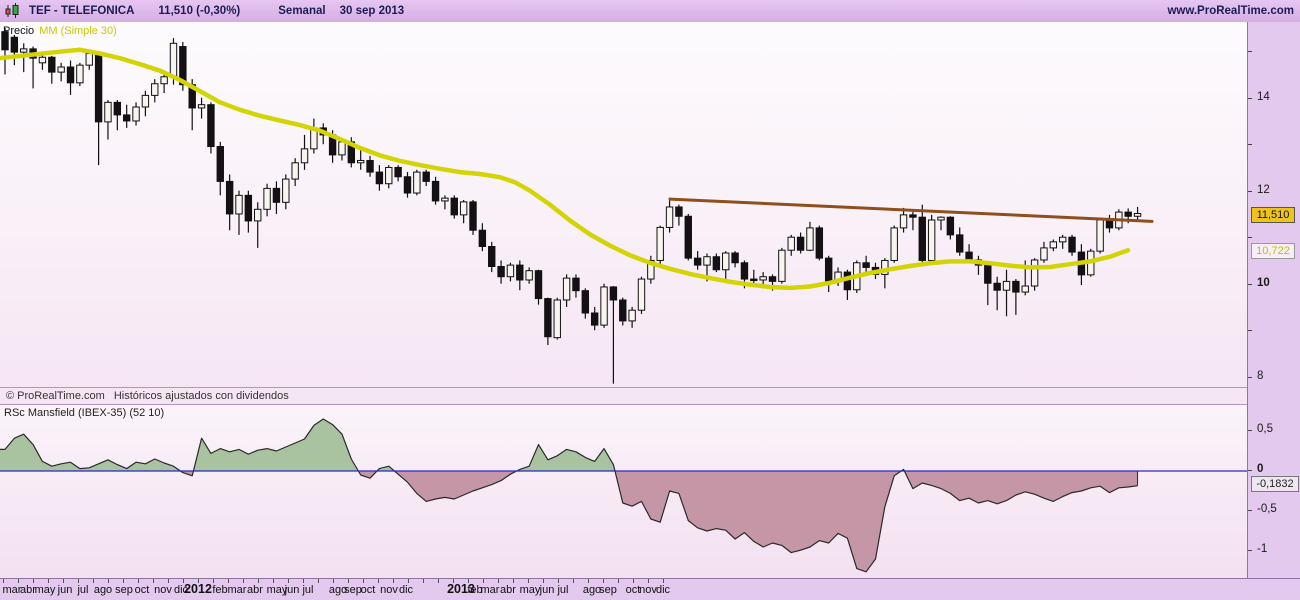 The height and width of the screenshot is (600, 1300). I want to click on site-link: www.ProRealTime.com, so click(1230, 11).